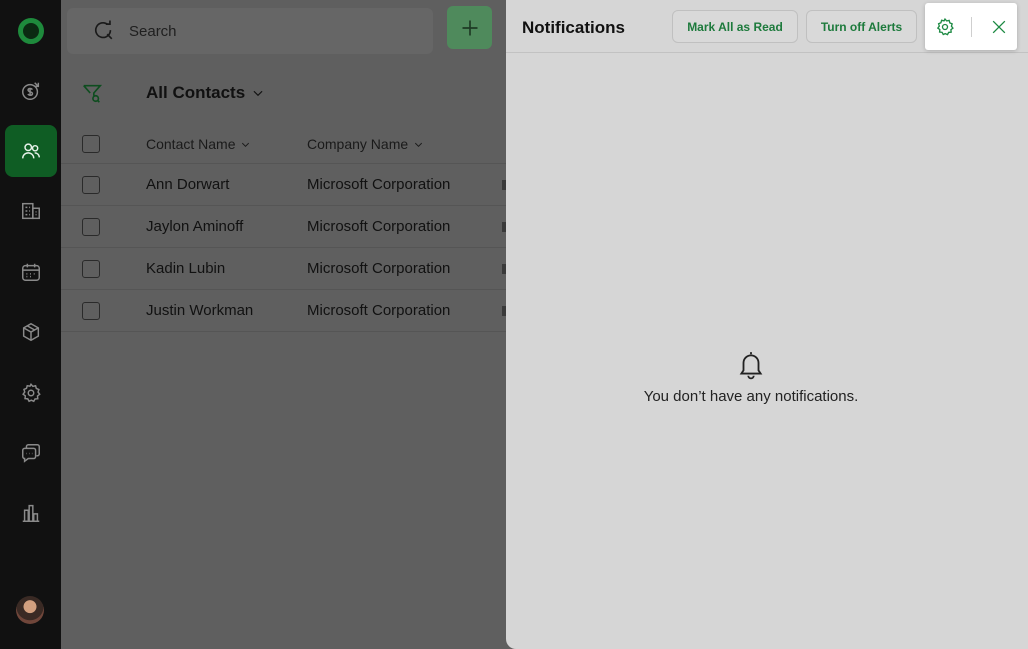  What do you see at coordinates (283, 269) in the screenshot?
I see `table-row: Kadin Lubin Microsoft Corporation` at bounding box center [283, 269].